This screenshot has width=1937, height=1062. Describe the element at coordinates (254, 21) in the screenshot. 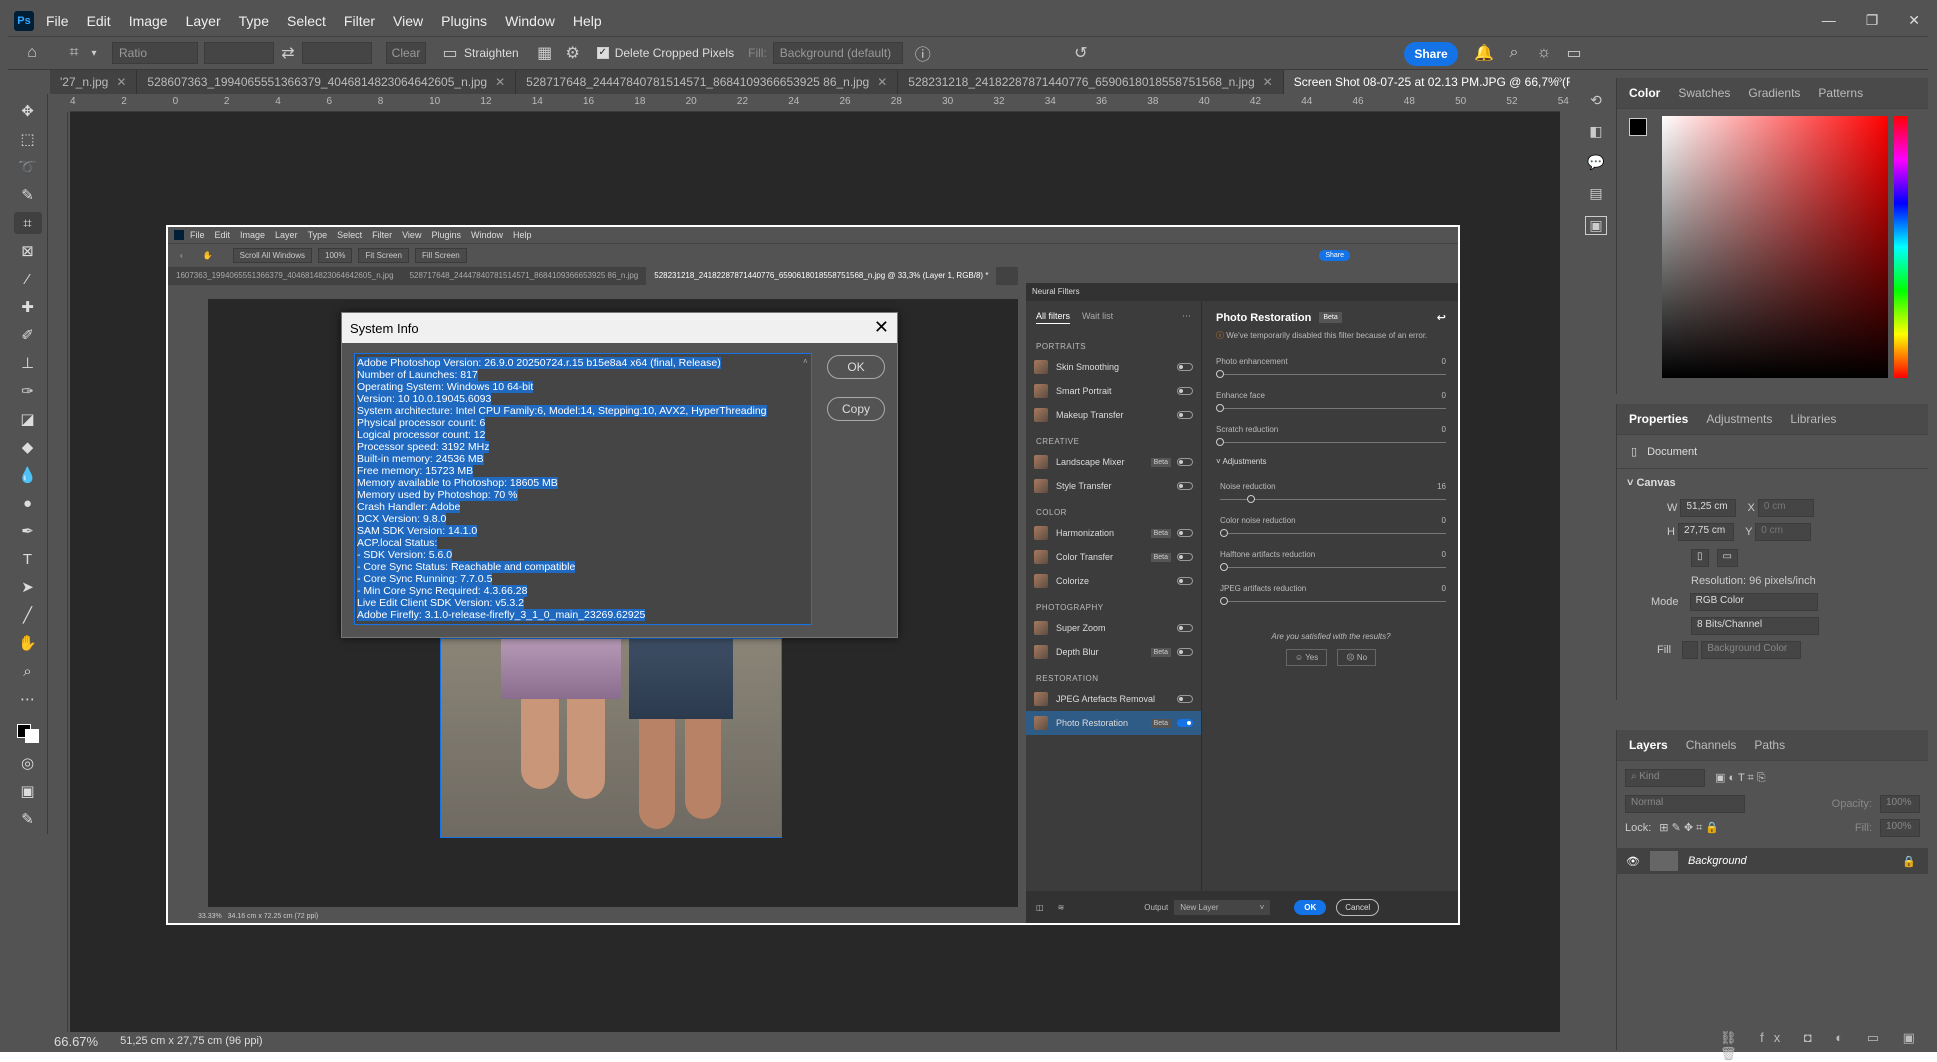

I see `menu-type: Type` at that location.